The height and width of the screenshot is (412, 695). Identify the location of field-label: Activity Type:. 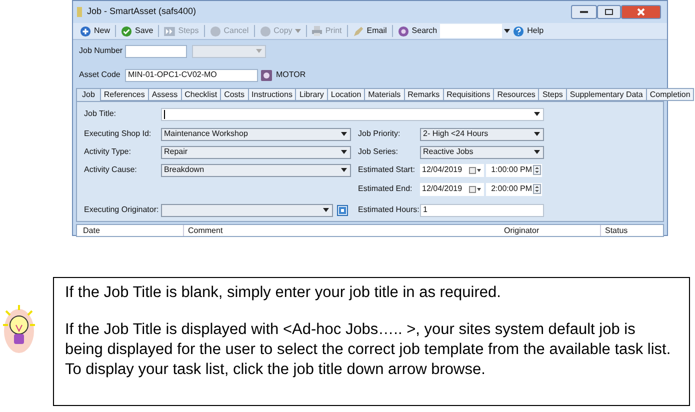
(108, 152).